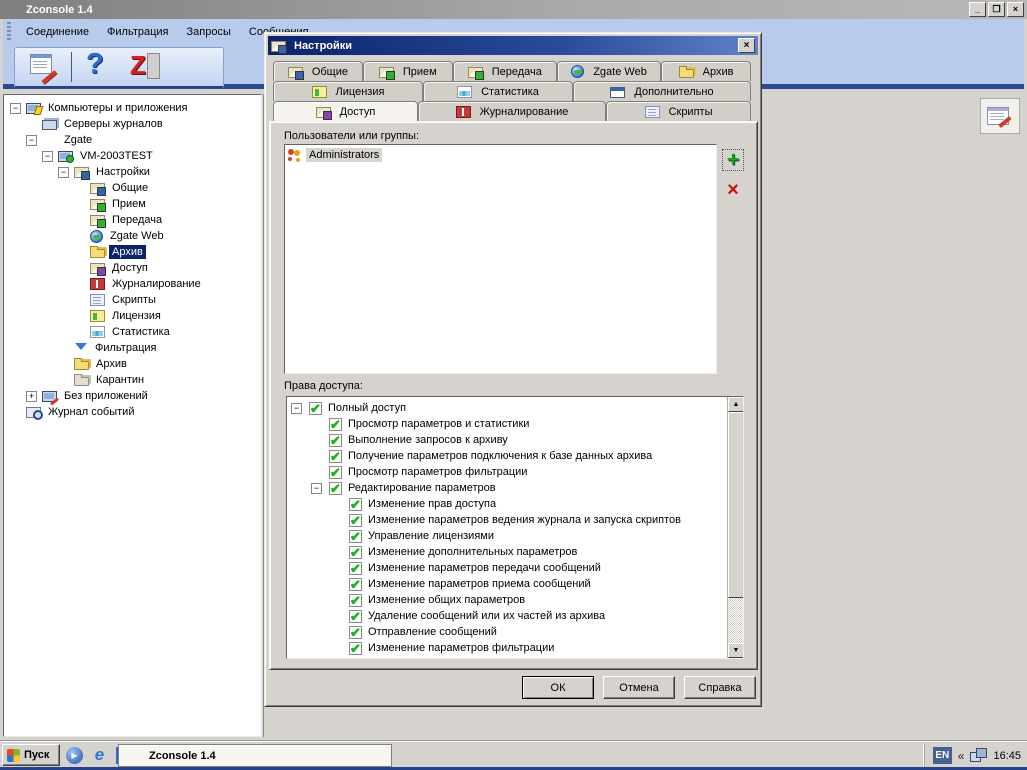 Image resolution: width=1027 pixels, height=770 pixels. I want to click on tree-item: Карантин, so click(132, 380).